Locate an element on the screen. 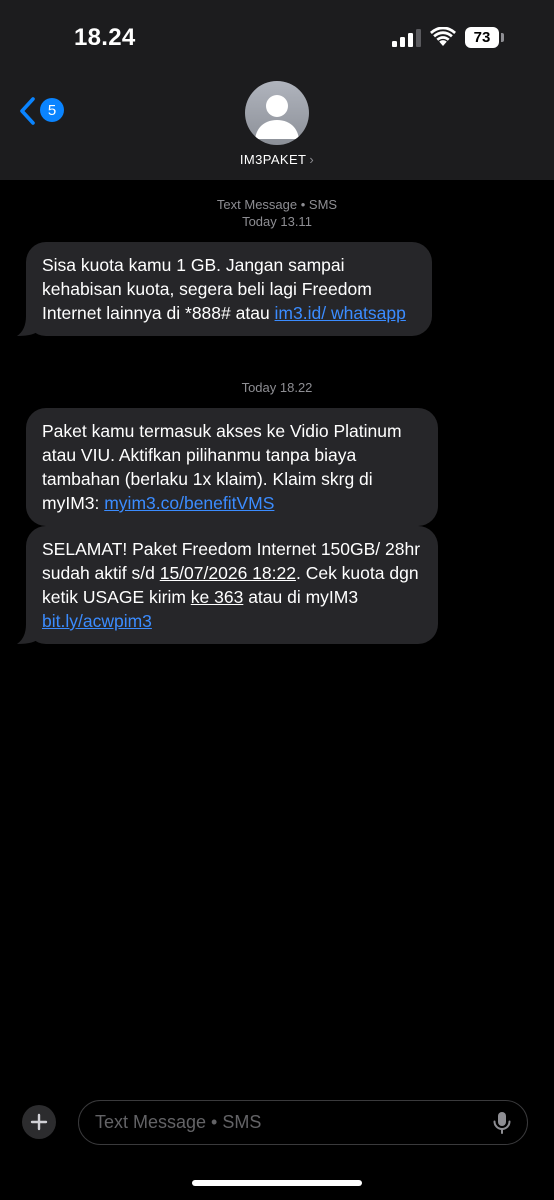 The width and height of the screenshot is (554, 1200). battery-icon: 73 is located at coordinates (482, 37).